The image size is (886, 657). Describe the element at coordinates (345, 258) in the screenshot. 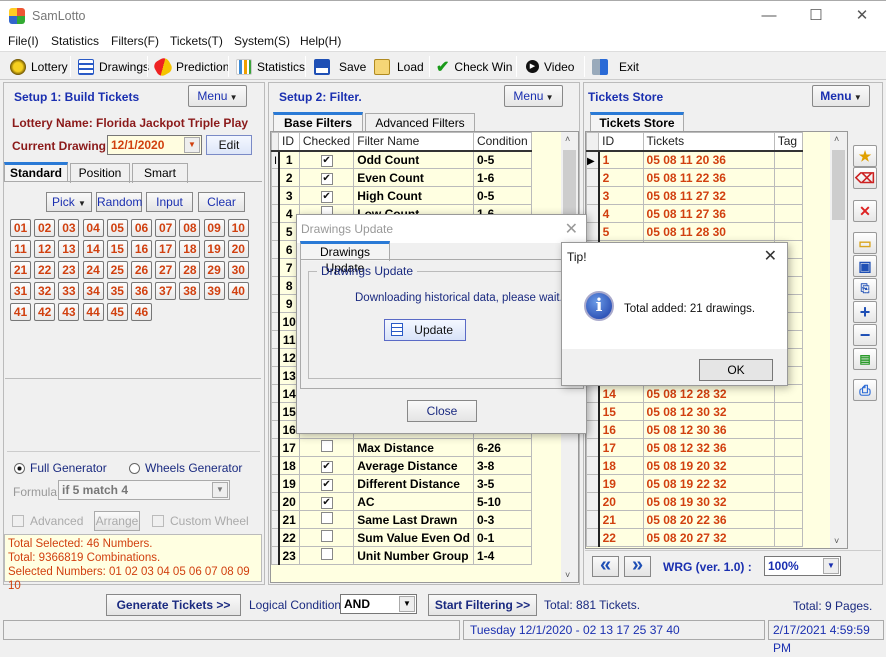

I see `tab-drawings-update: Drawings Update` at that location.